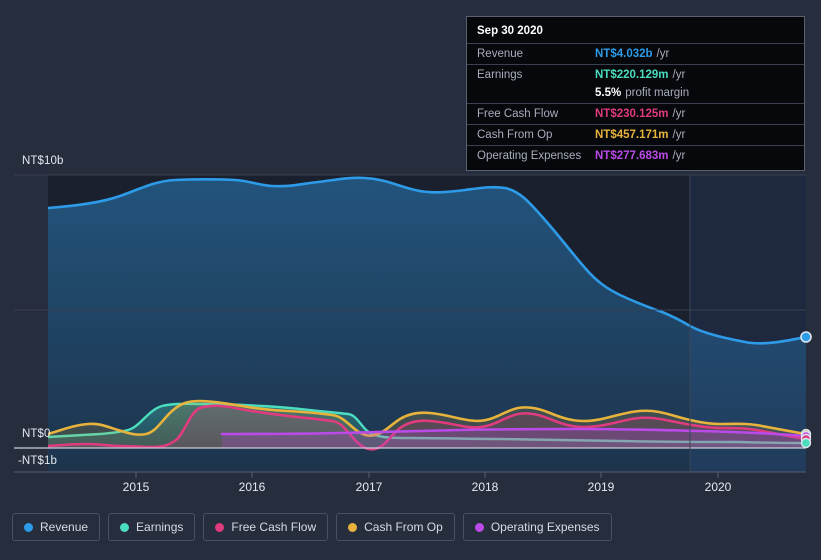  What do you see at coordinates (632, 75) in the screenshot?
I see `tooltip-metric-value: NT$220.129m` at bounding box center [632, 75].